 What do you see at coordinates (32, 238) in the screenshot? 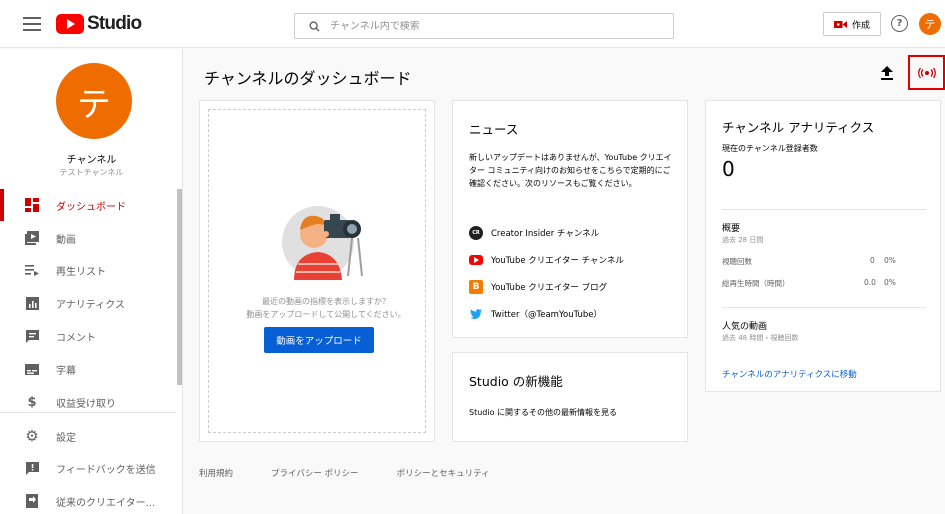
I see `video-icon` at bounding box center [32, 238].